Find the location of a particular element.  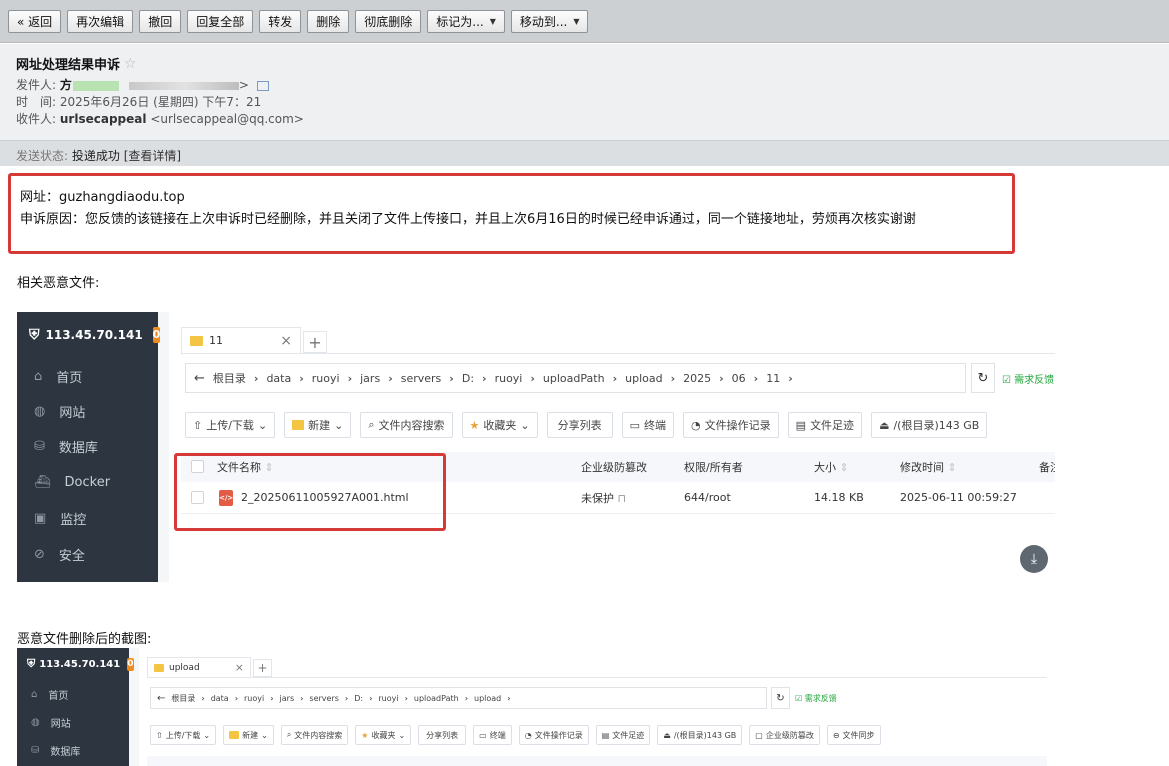

nav-sites-label: 网站 is located at coordinates (60, 724).